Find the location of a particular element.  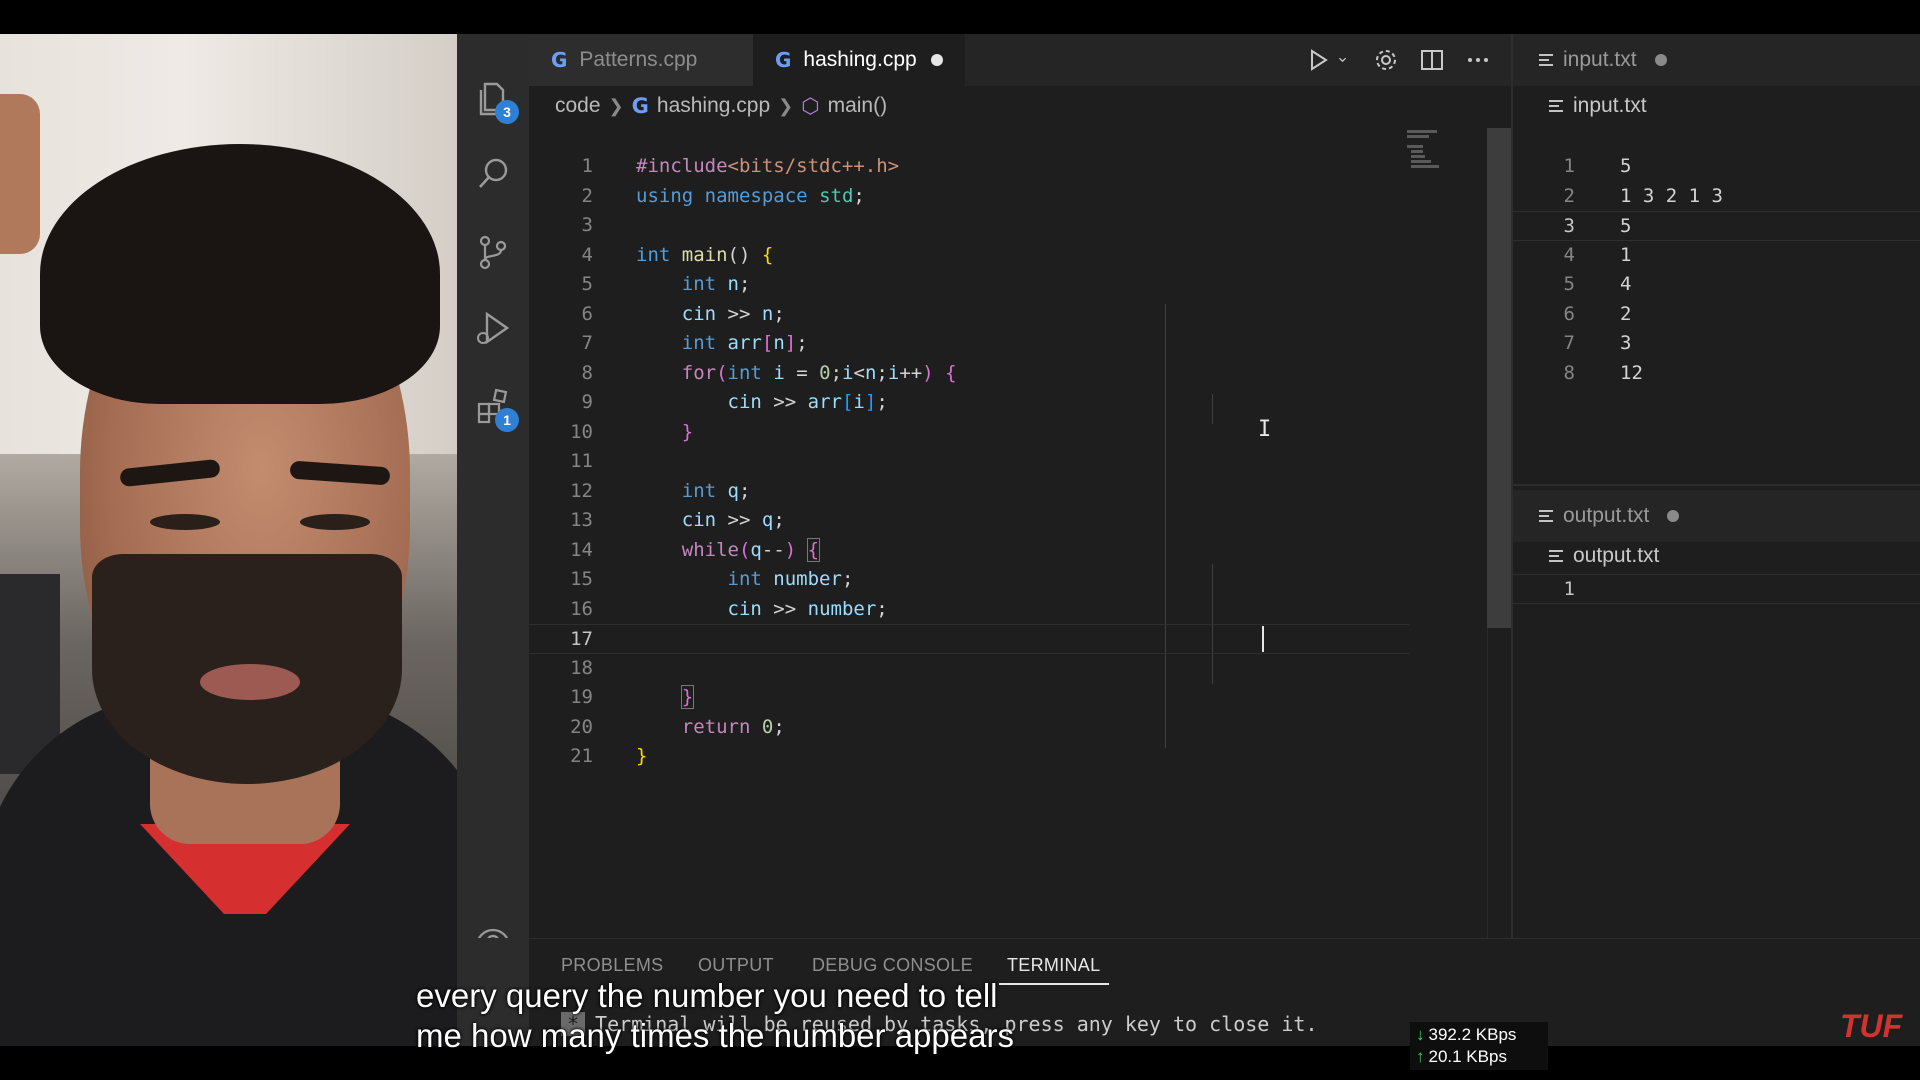

tab-patterns-cpp: G Patterns.cpp is located at coordinates (641, 60).